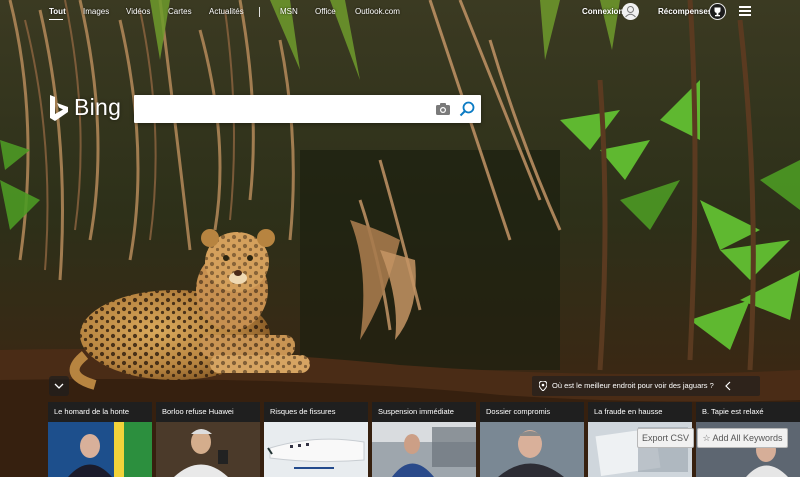  I want to click on news-card: Le homard de la honte, so click(100, 439).